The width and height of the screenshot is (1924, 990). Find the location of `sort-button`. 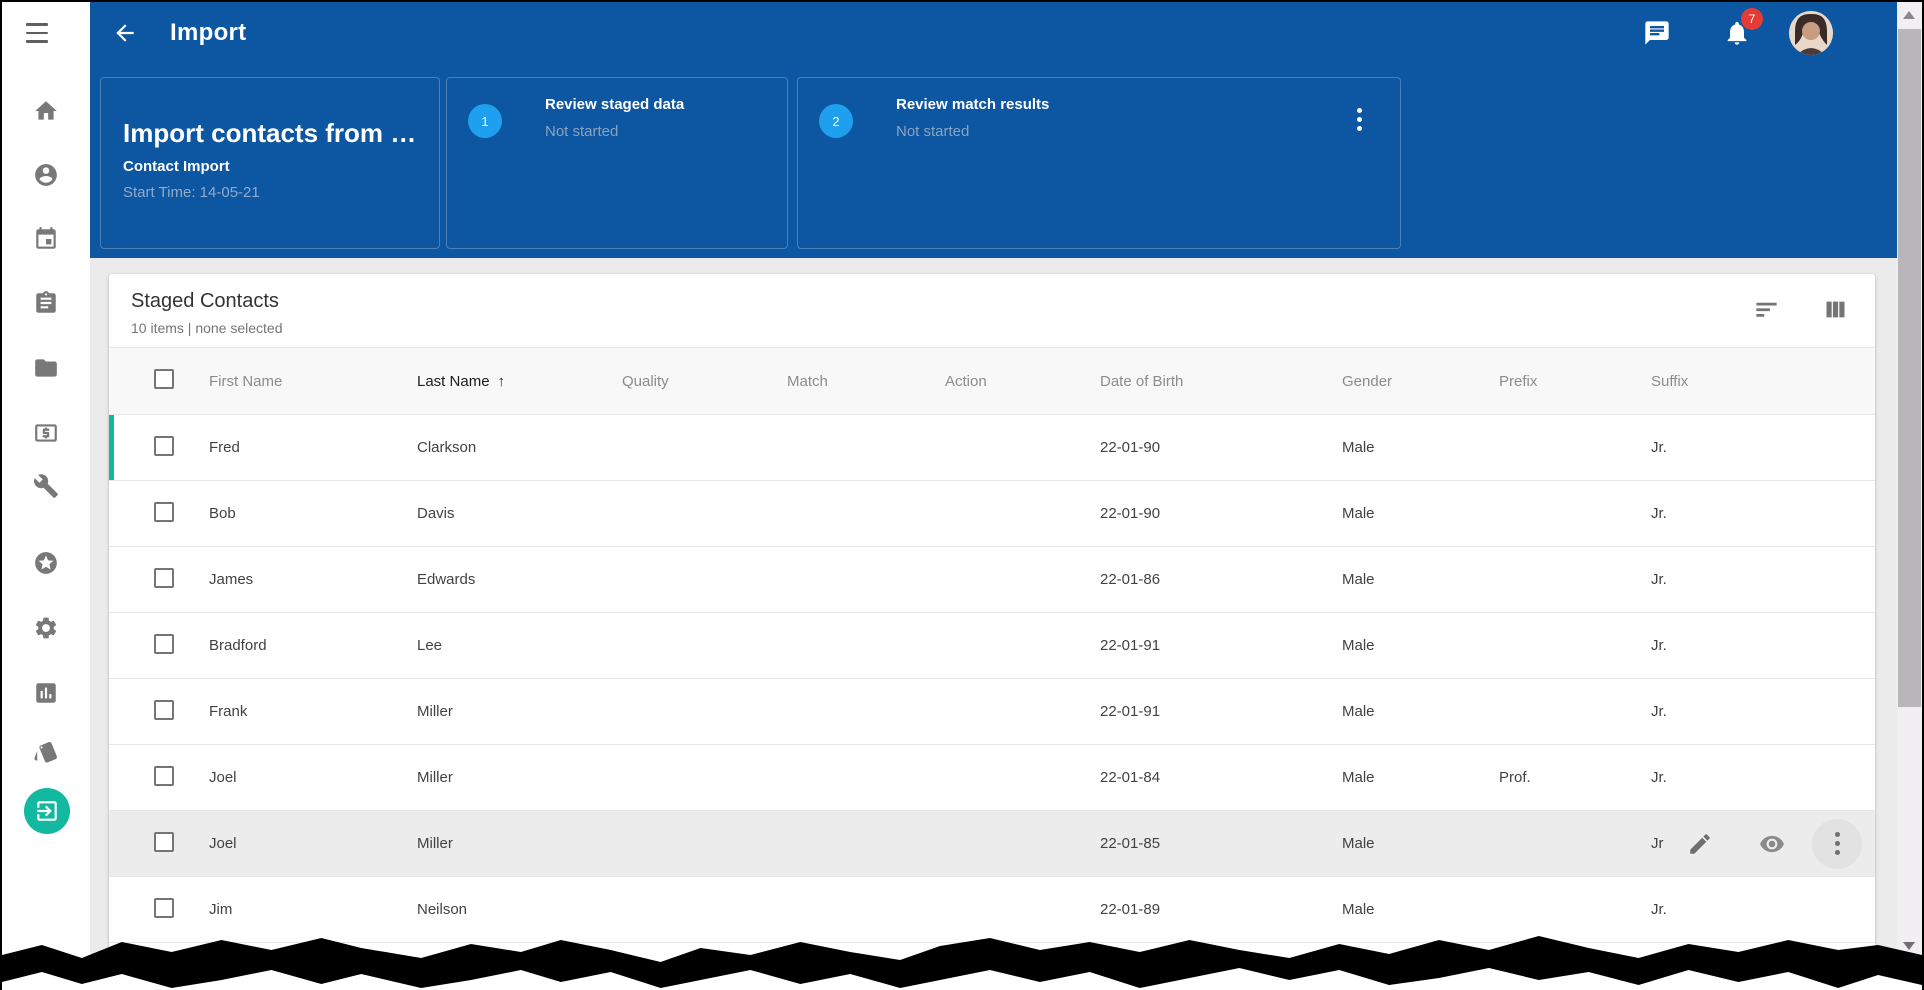

sort-button is located at coordinates (1766, 309).